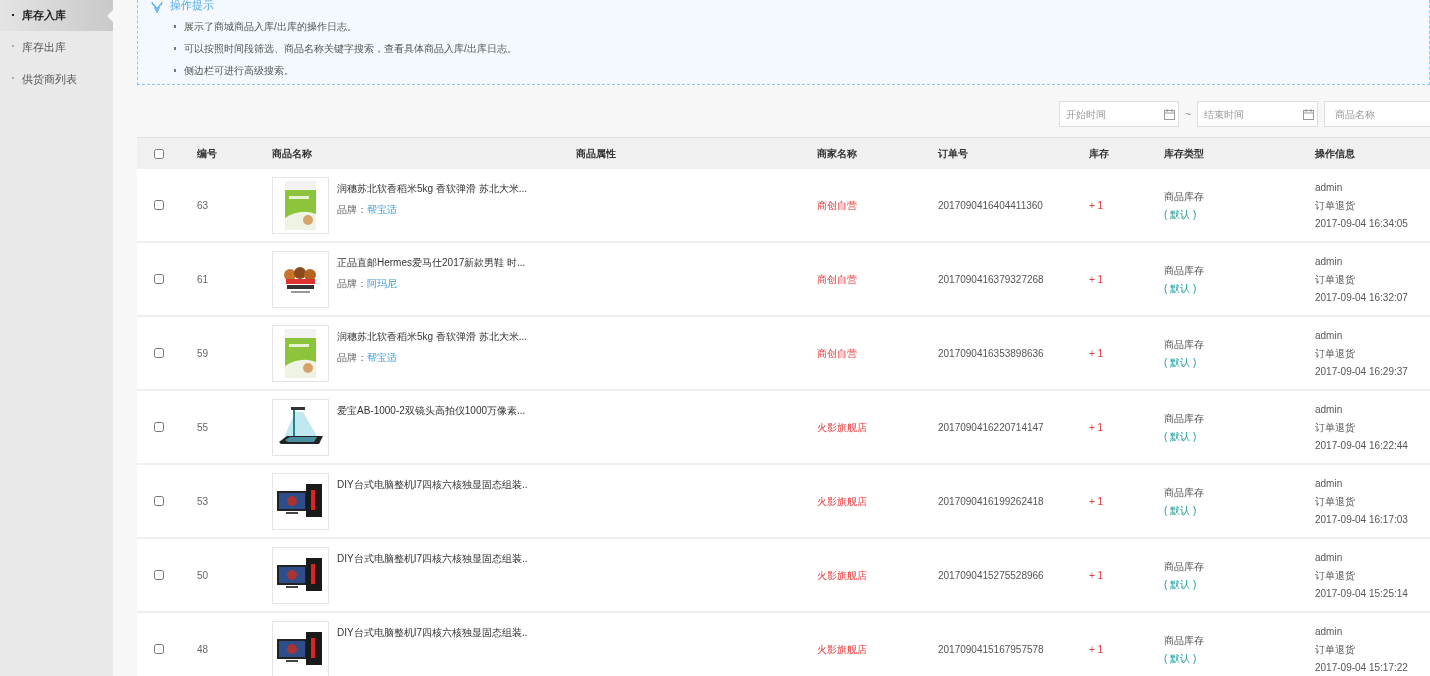 Image resolution: width=1430 pixels, height=676 pixels. What do you see at coordinates (1362, 519) in the screenshot?
I see `operation-time: 2017-09-04 16:17:03` at bounding box center [1362, 519].